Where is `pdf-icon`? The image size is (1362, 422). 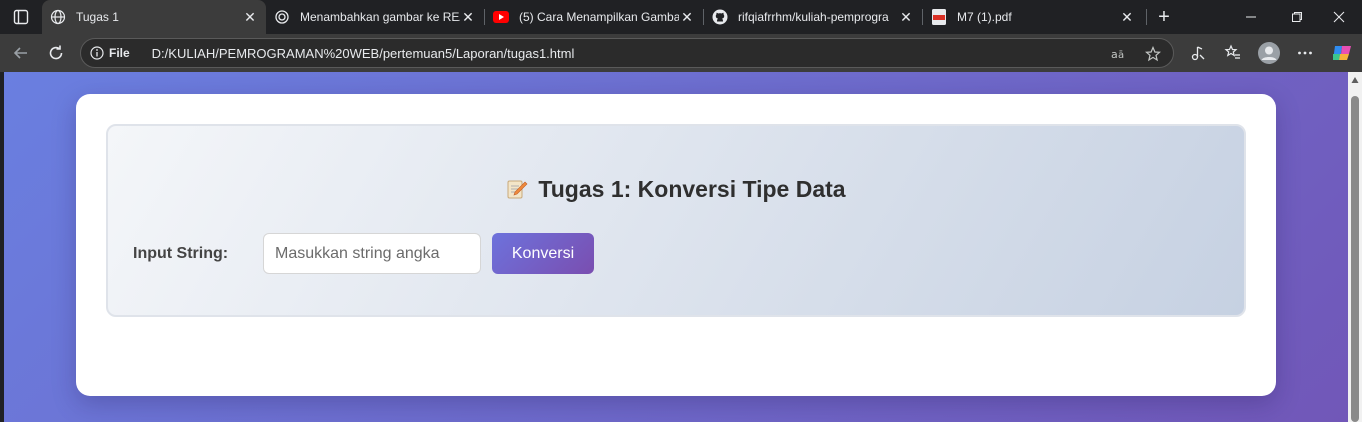 pdf-icon is located at coordinates (939, 17).